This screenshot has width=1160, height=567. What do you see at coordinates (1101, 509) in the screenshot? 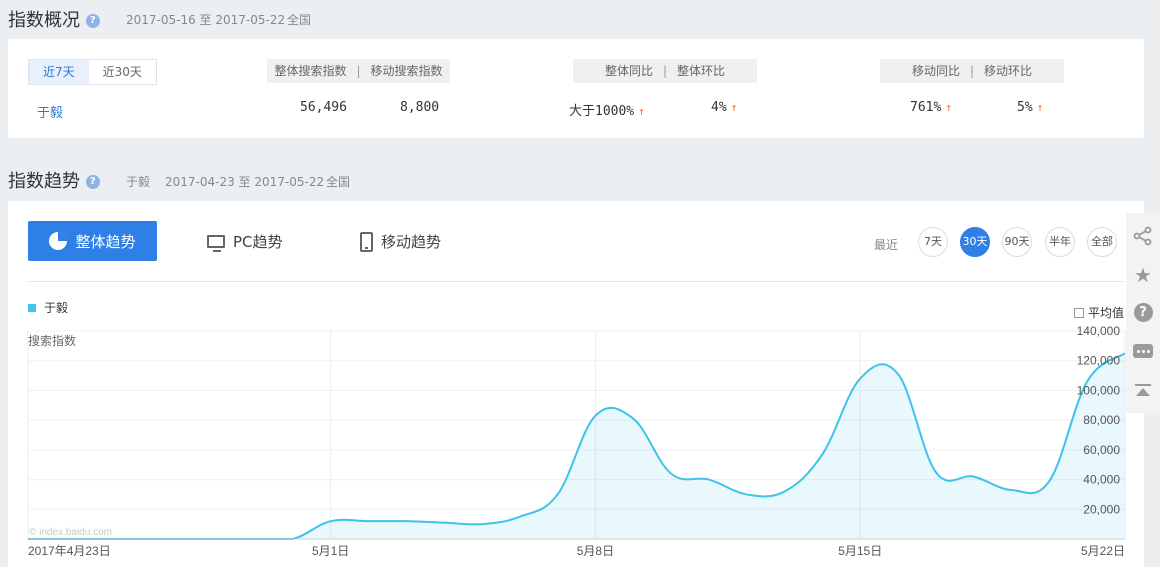
I see `y-tick-label: 20,000` at bounding box center [1101, 509].